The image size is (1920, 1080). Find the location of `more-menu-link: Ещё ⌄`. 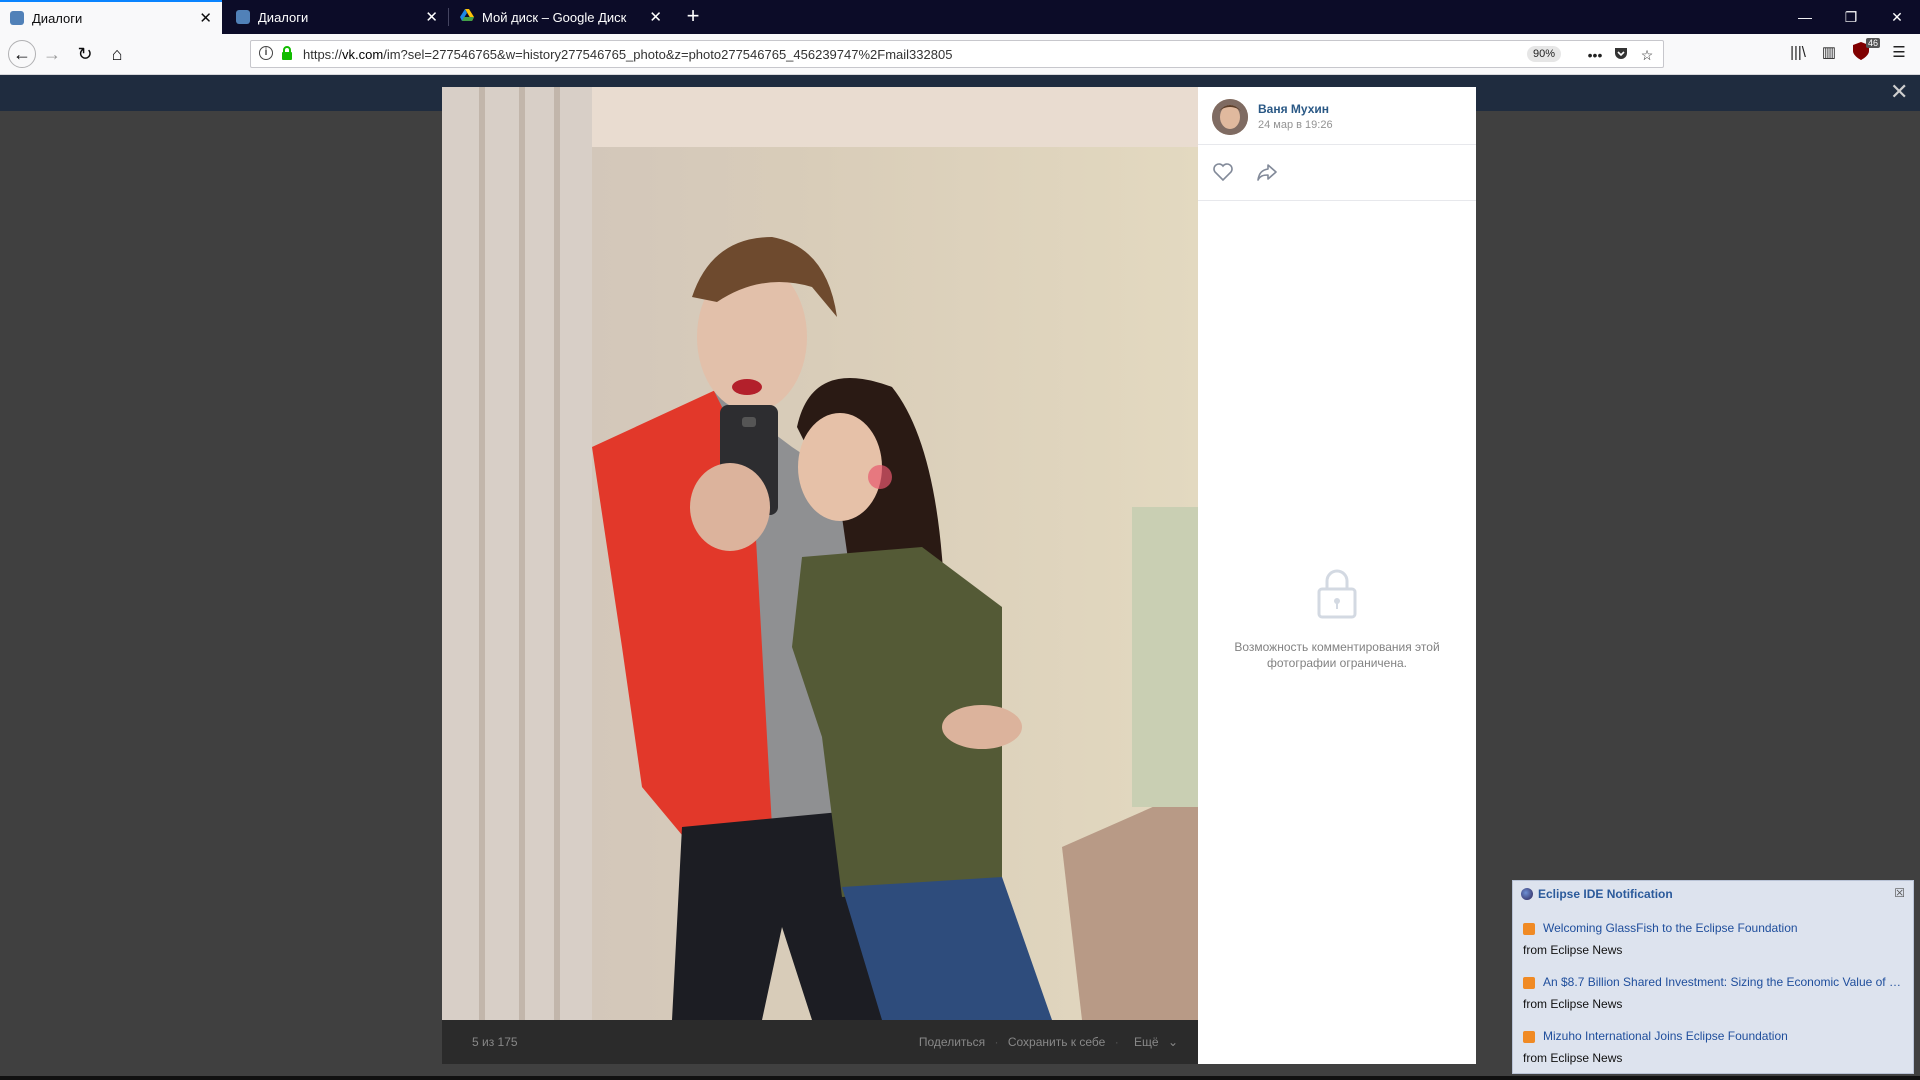

more-menu-link: Ещё ⌄ is located at coordinates (1153, 1042).